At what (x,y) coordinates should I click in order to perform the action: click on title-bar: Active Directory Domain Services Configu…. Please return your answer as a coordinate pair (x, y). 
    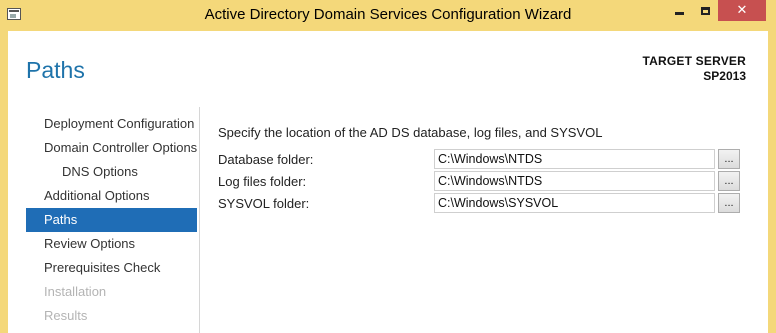
    Looking at the image, I should click on (388, 15).